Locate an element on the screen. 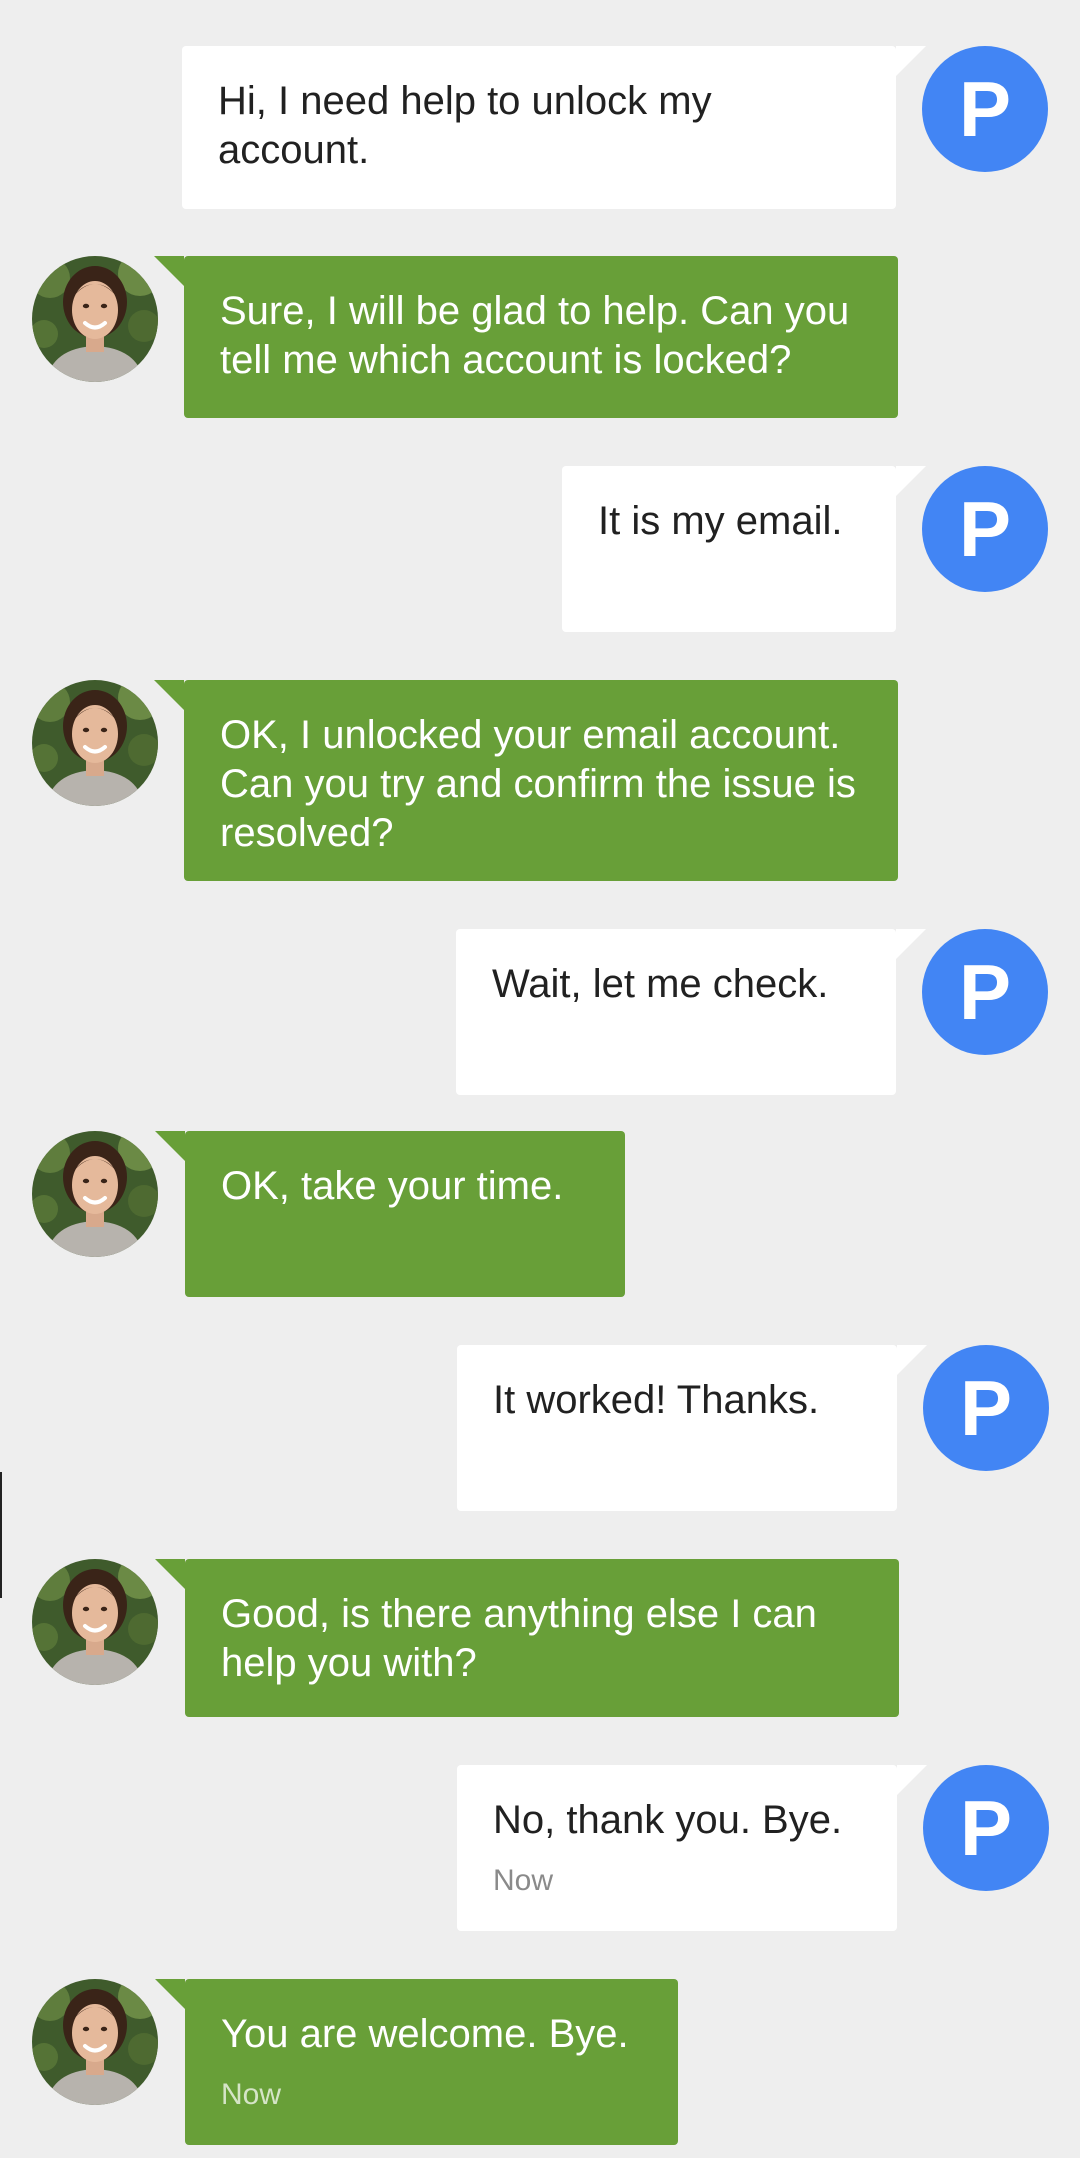  user-message-bubble: It is my email. is located at coordinates (729, 549).